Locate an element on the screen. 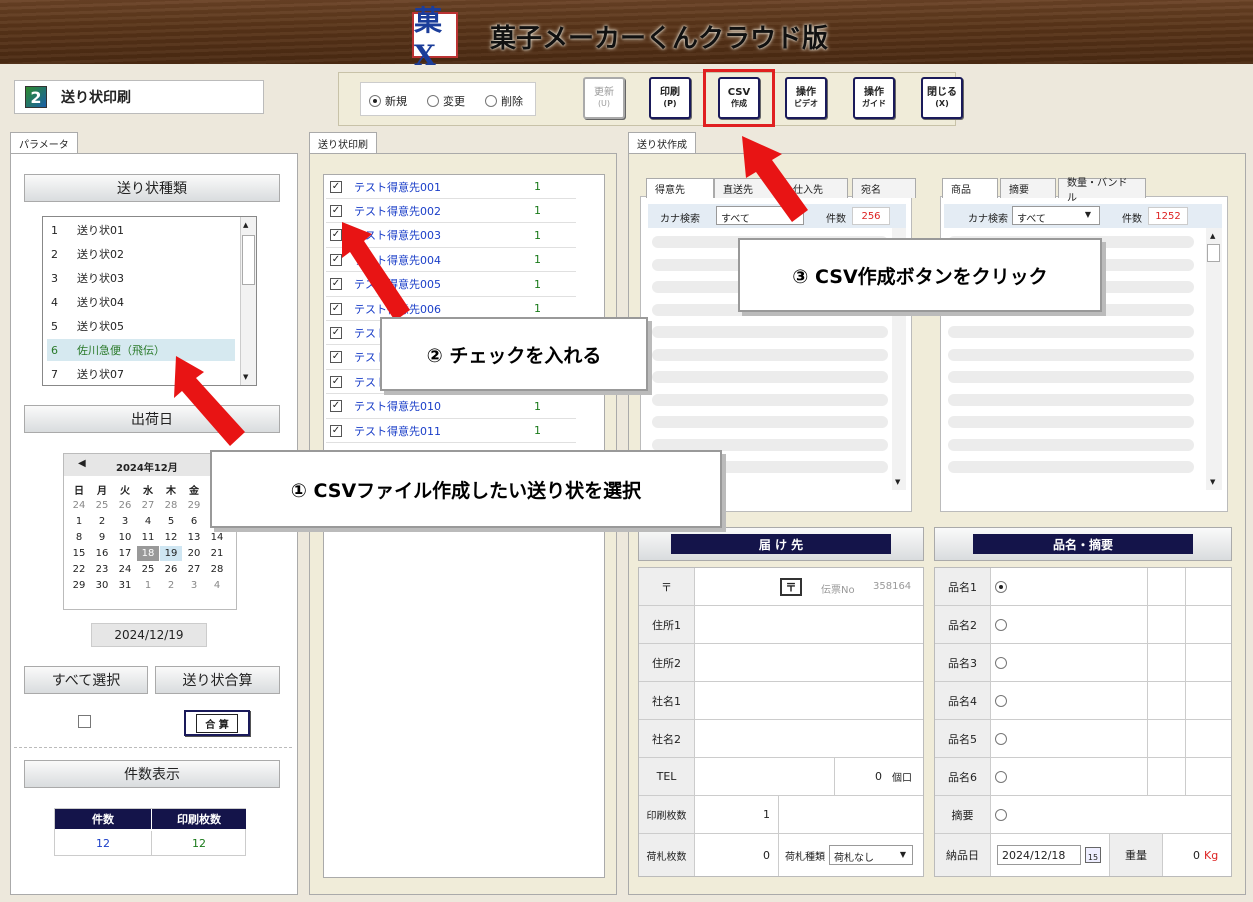 This screenshot has height=902, width=1253. annotation-step2: ② チェックを入れる is located at coordinates (514, 354).